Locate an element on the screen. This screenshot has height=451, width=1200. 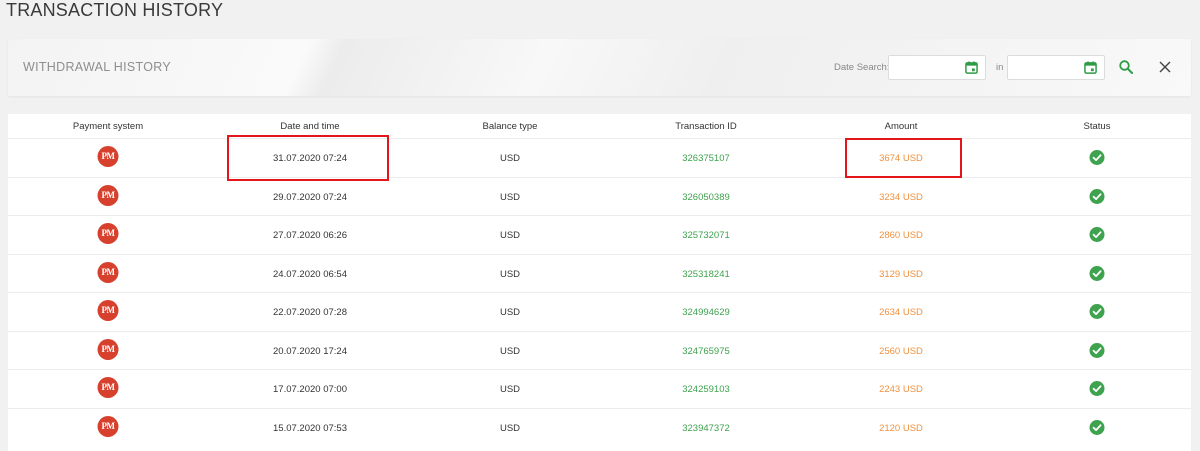
header-balance-type: Balance type is located at coordinates (510, 126).